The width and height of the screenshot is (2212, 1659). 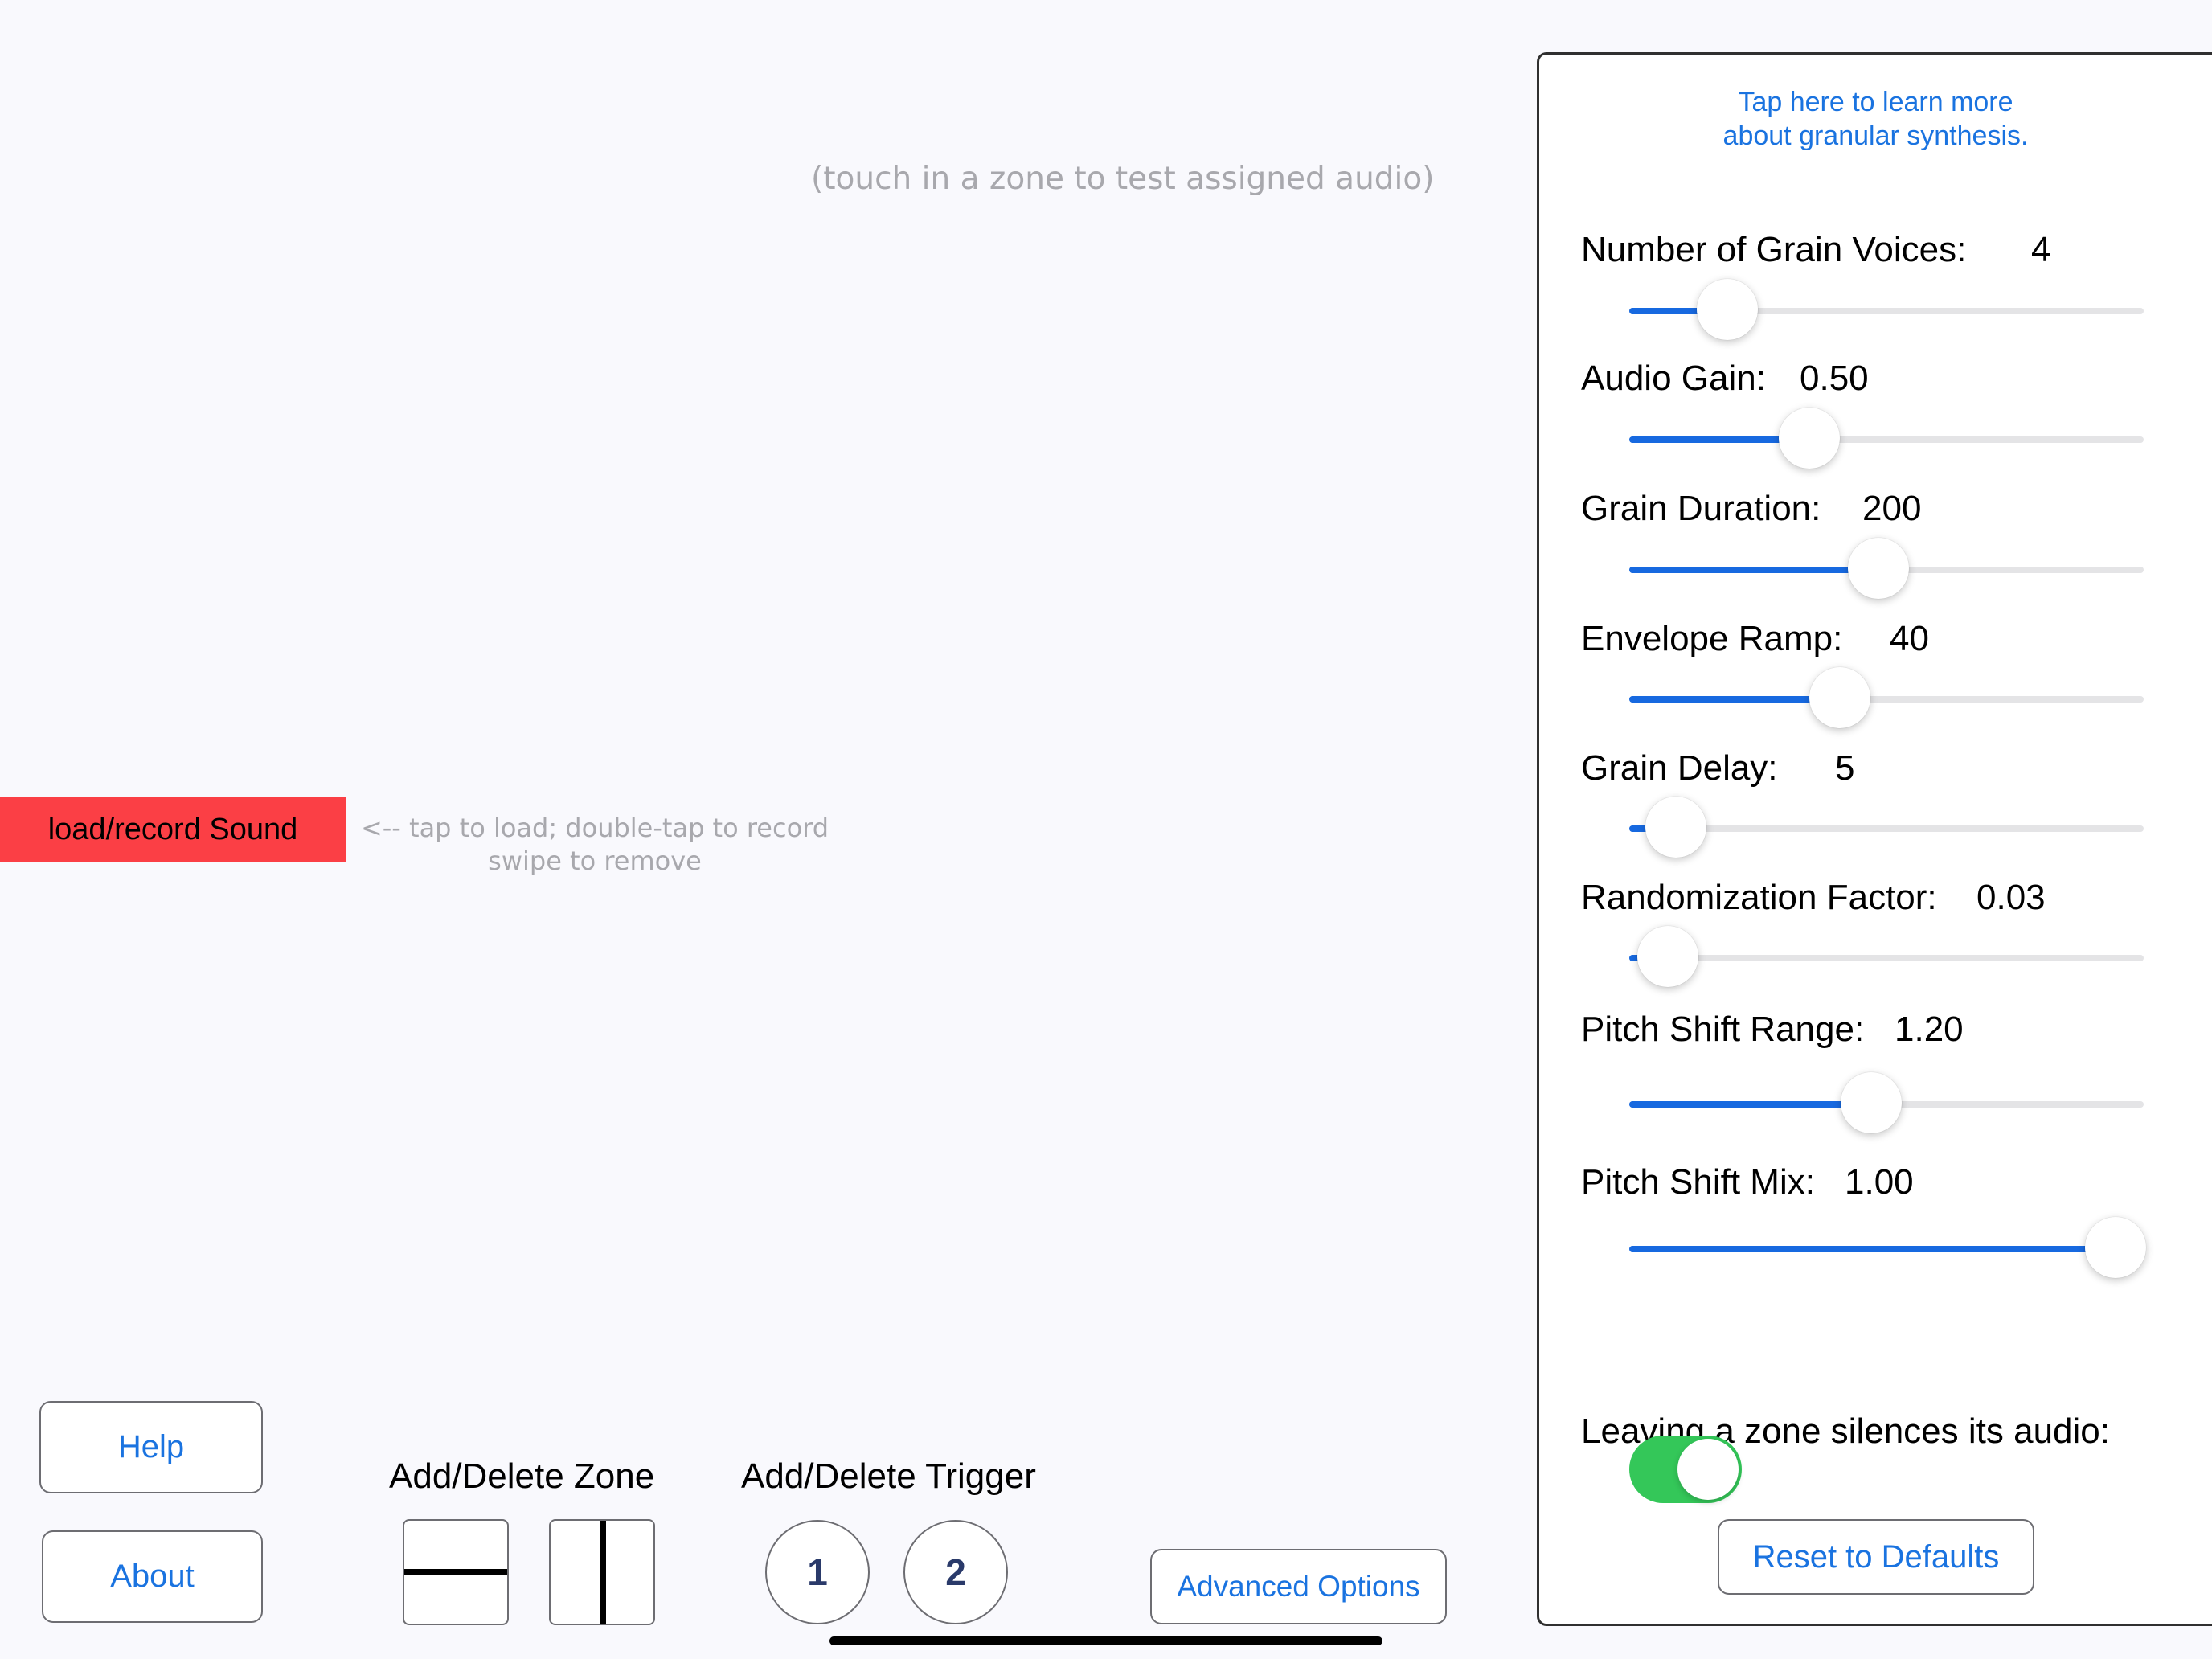 I want to click on advanced-options-button: Advanced Options, so click(x=1298, y=1586).